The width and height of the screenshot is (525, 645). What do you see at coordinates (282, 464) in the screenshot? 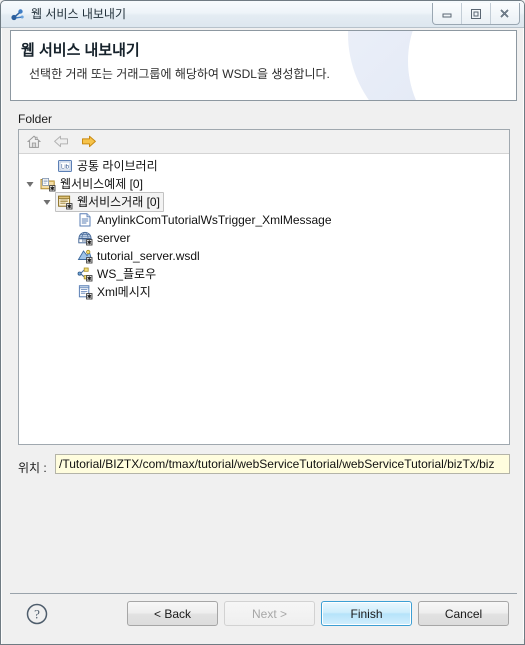
I see `location-input` at bounding box center [282, 464].